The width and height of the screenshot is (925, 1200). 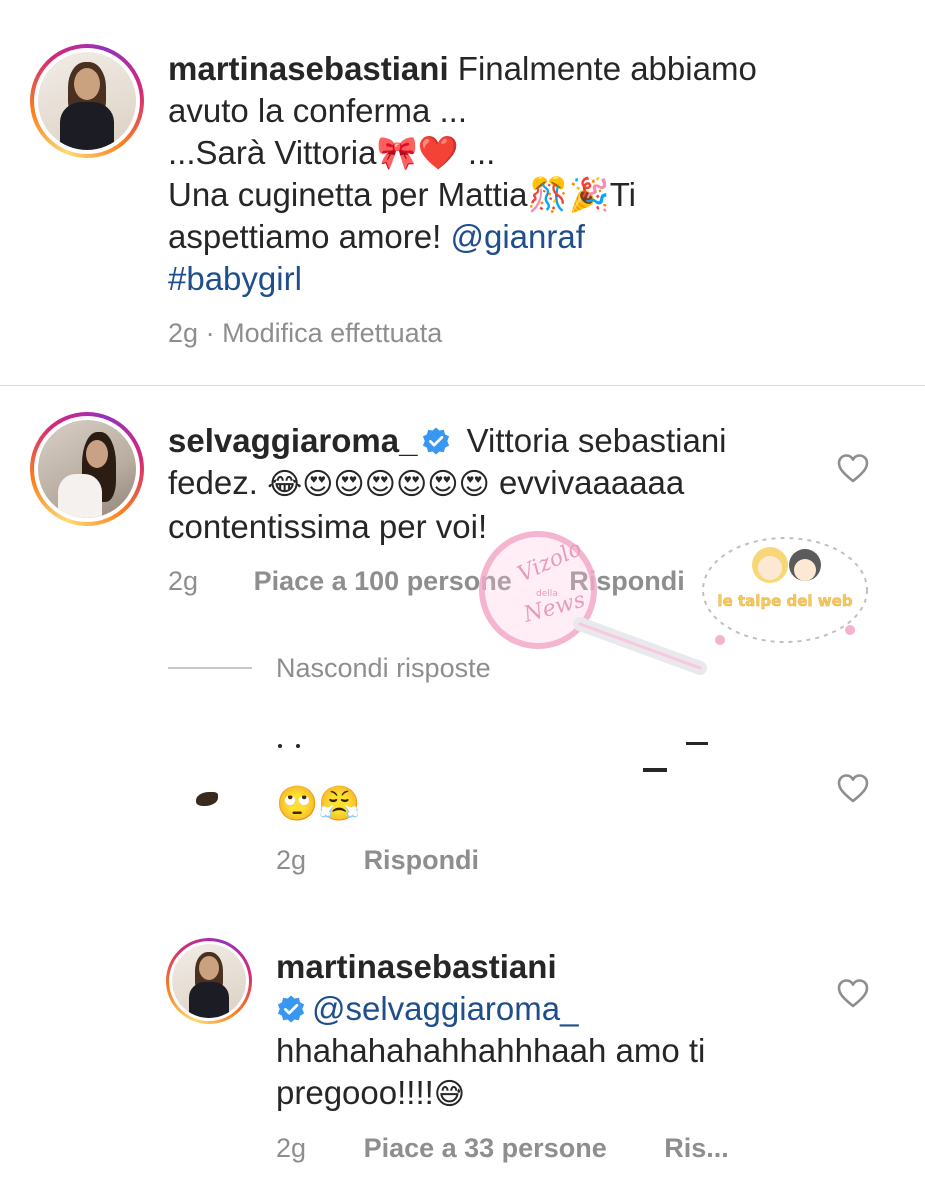 What do you see at coordinates (305, 333) in the screenshot?
I see `post-meta: 2g · Modifica effettuata` at bounding box center [305, 333].